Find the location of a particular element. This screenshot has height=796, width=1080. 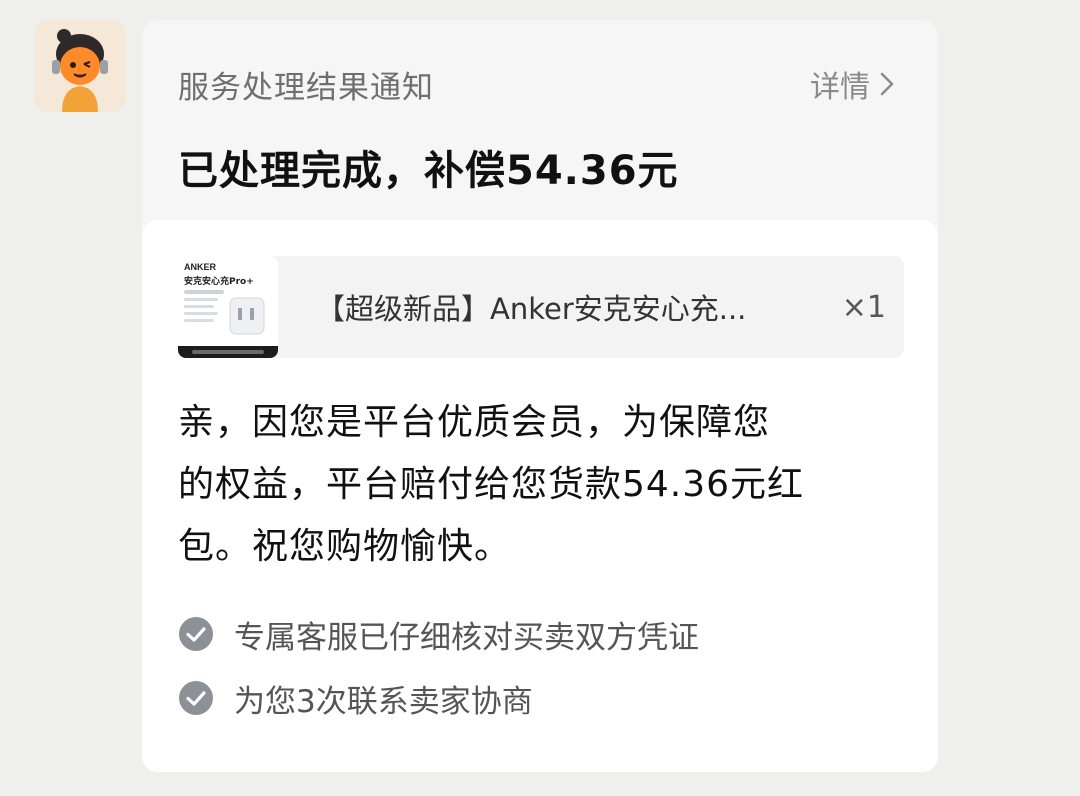

message-line: 包。祝您购物愉快。 is located at coordinates (345, 546).